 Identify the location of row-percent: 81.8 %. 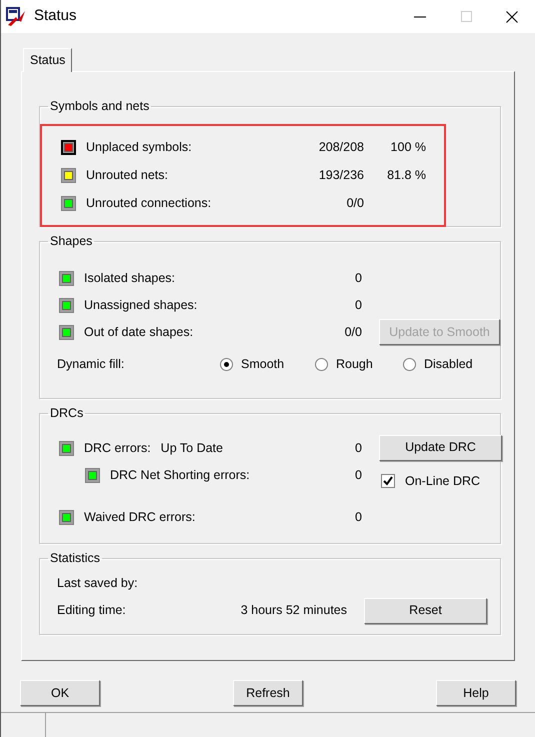
(406, 175).